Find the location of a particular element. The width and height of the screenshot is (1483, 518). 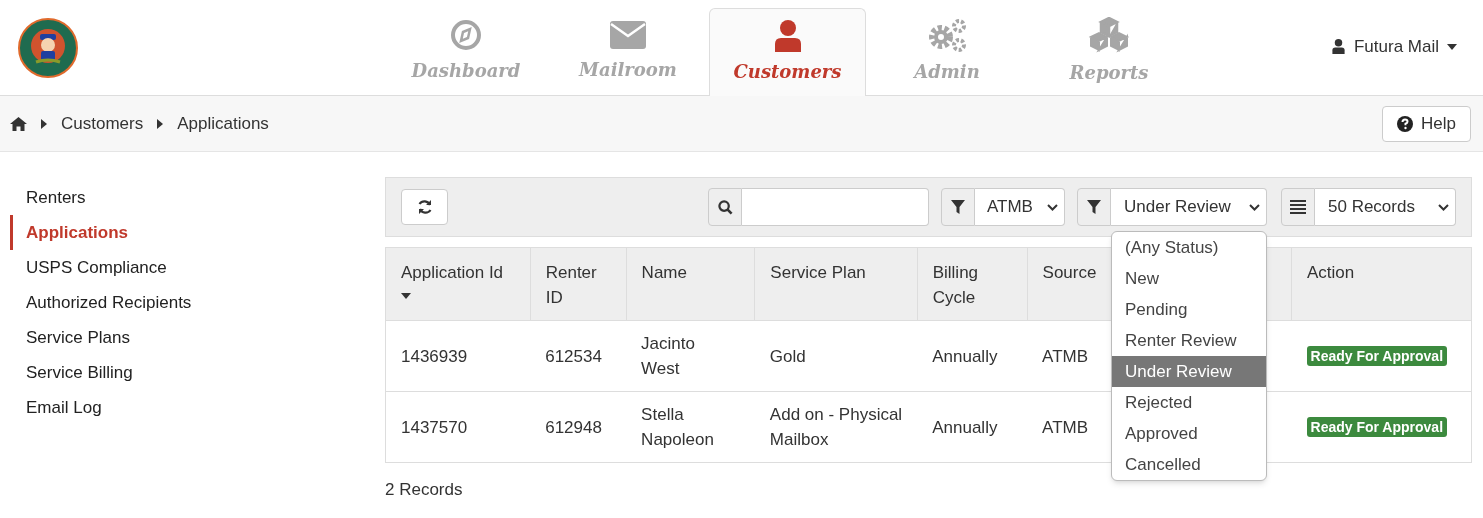

breadcrumb-link: Applications is located at coordinates (223, 123).